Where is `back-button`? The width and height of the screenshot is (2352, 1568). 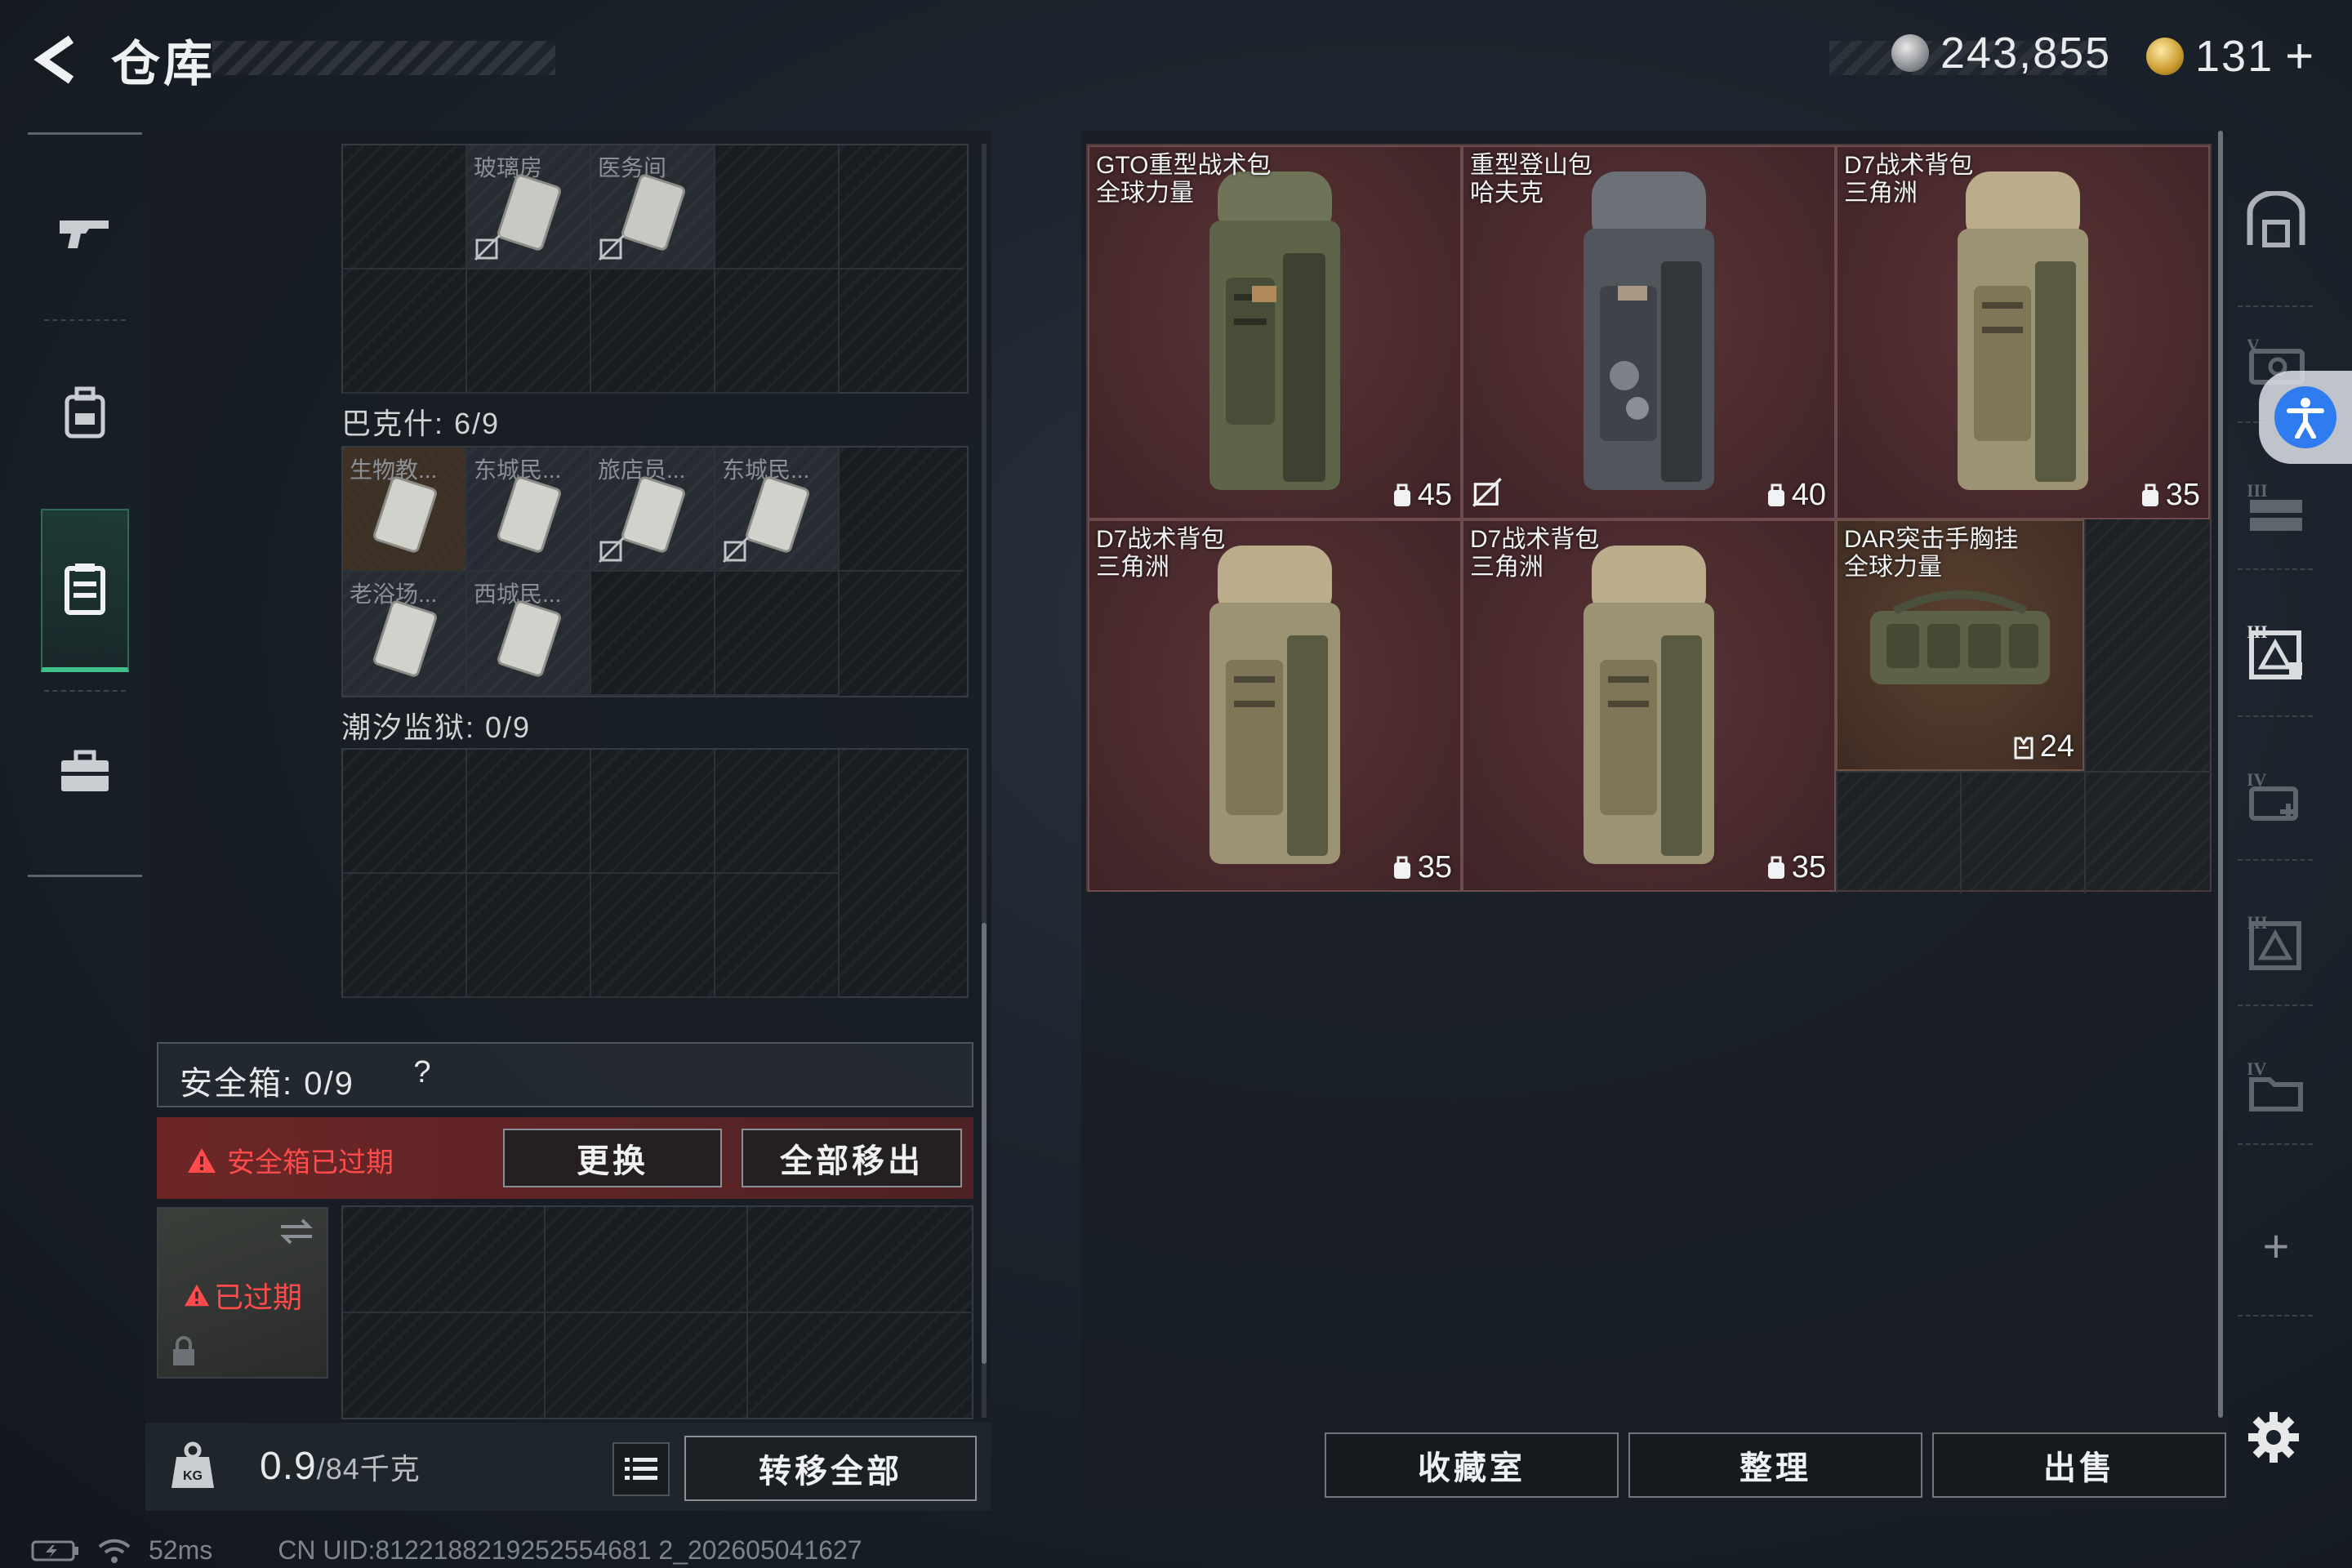
back-button is located at coordinates (57, 59).